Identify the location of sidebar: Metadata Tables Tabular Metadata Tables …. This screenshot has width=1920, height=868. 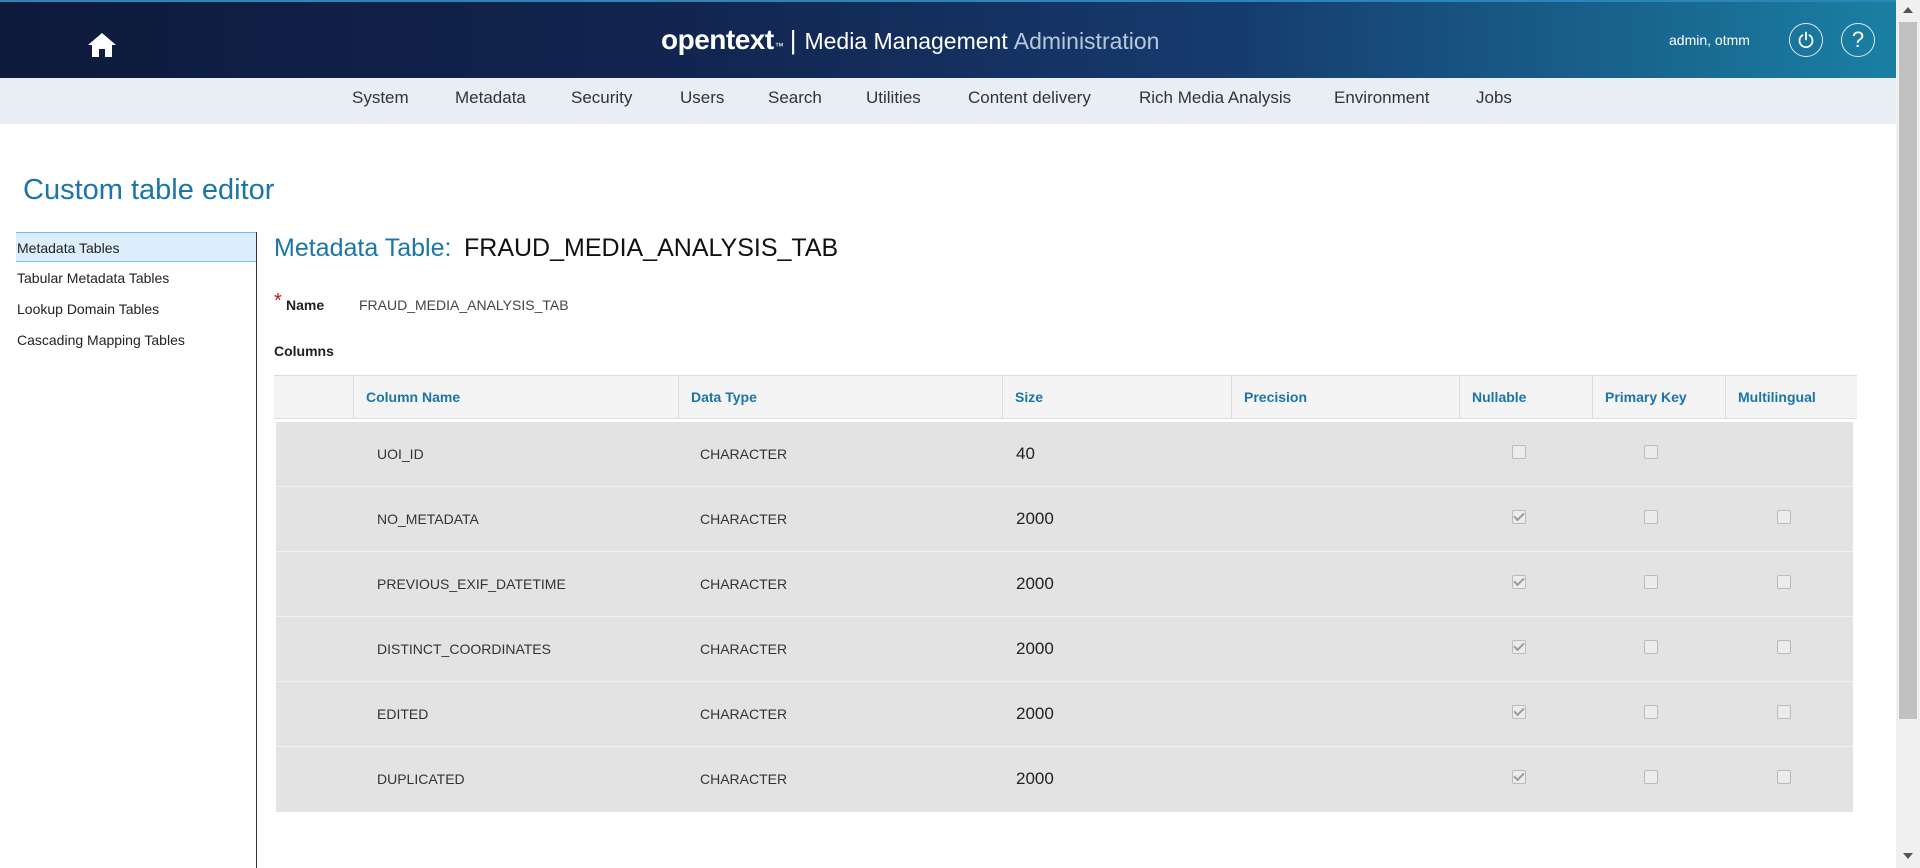
(136, 550).